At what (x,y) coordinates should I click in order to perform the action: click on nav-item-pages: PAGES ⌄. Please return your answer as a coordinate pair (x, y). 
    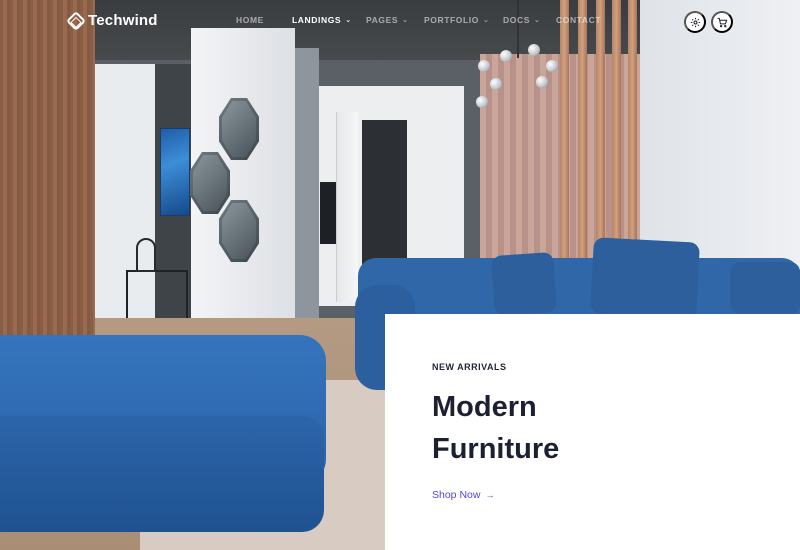
    Looking at the image, I should click on (395, 20).